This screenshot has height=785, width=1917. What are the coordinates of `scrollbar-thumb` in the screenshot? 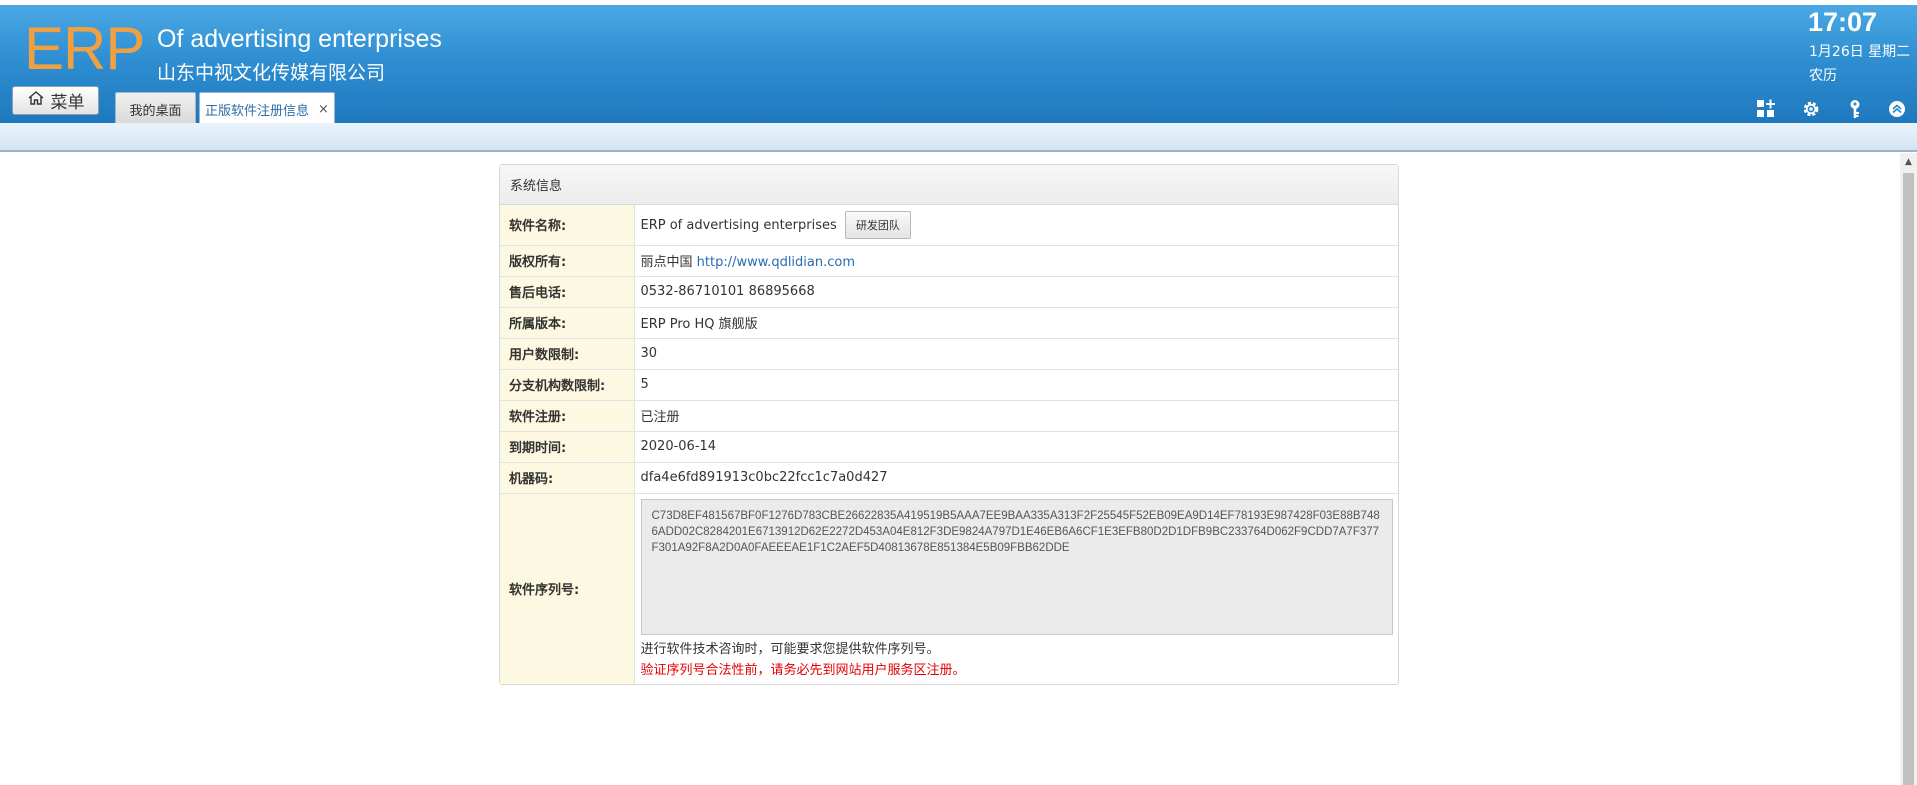 It's located at (1908, 479).